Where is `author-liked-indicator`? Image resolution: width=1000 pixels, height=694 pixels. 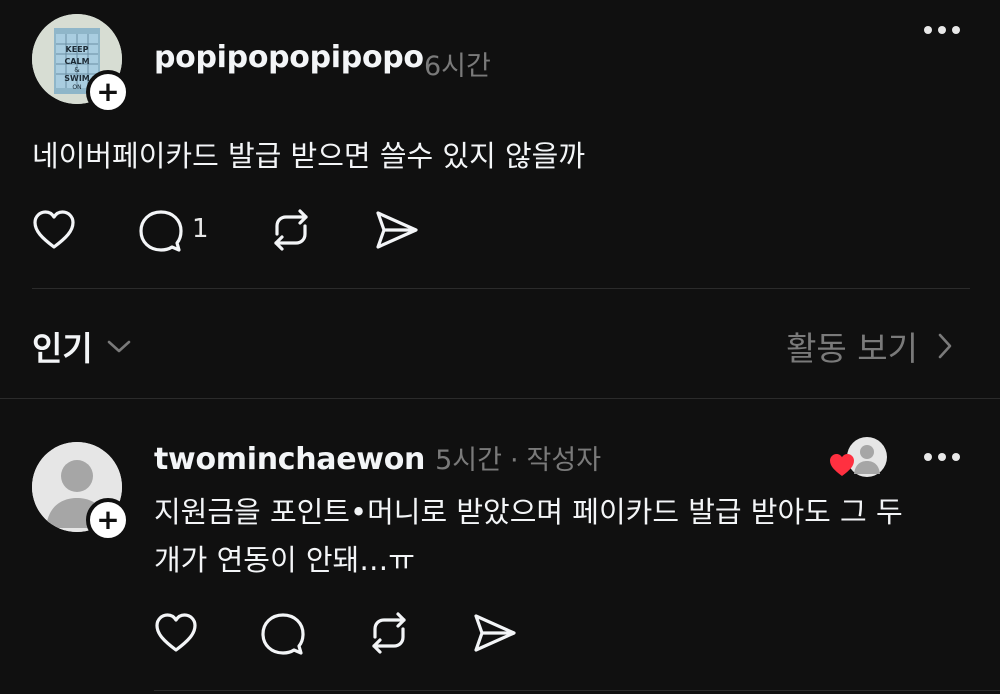
author-liked-indicator is located at coordinates (860, 458).